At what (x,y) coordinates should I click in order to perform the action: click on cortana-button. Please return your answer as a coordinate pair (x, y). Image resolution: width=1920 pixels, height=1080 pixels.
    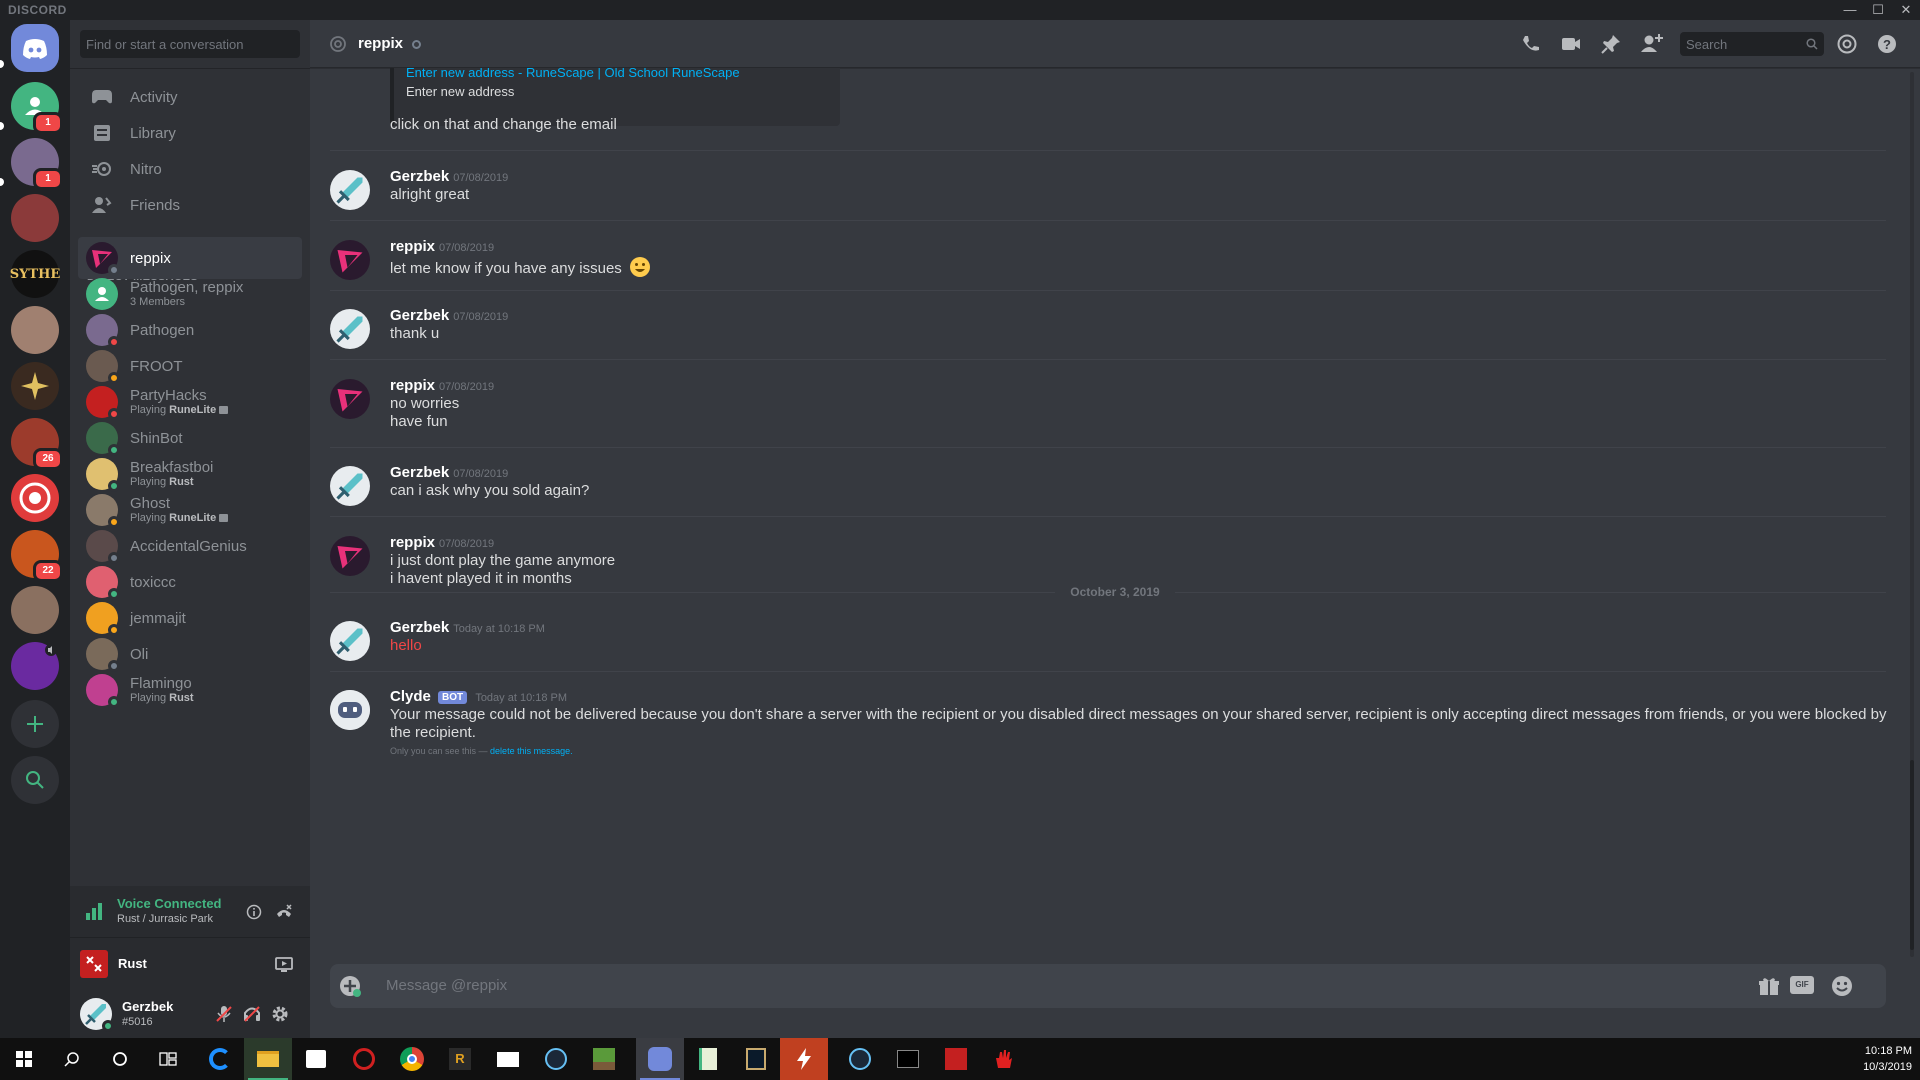
    Looking at the image, I should click on (120, 1059).